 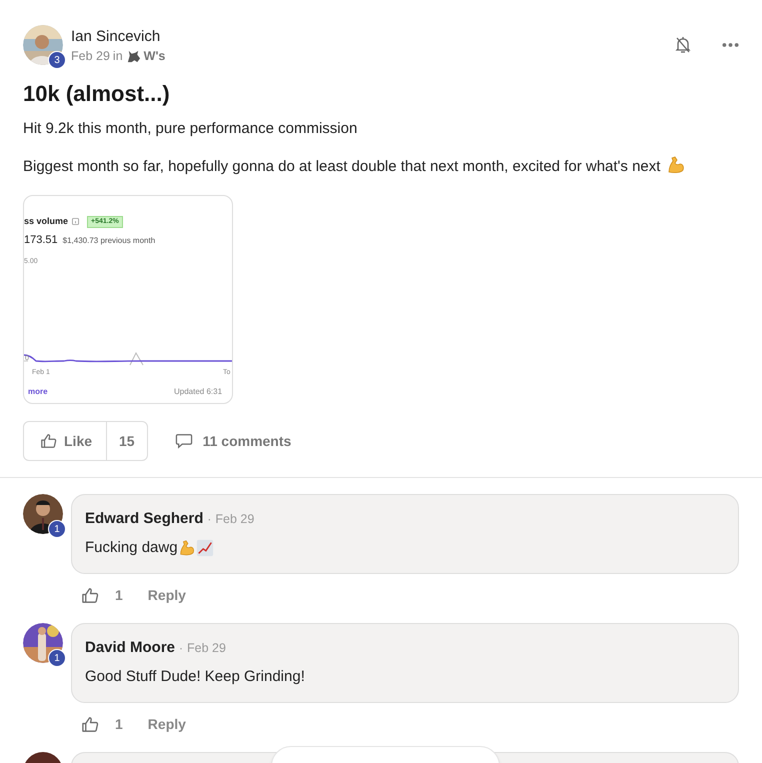 What do you see at coordinates (195, 676) in the screenshot?
I see `comment-text: Good Stuff Dude! Keep Grinding!` at bounding box center [195, 676].